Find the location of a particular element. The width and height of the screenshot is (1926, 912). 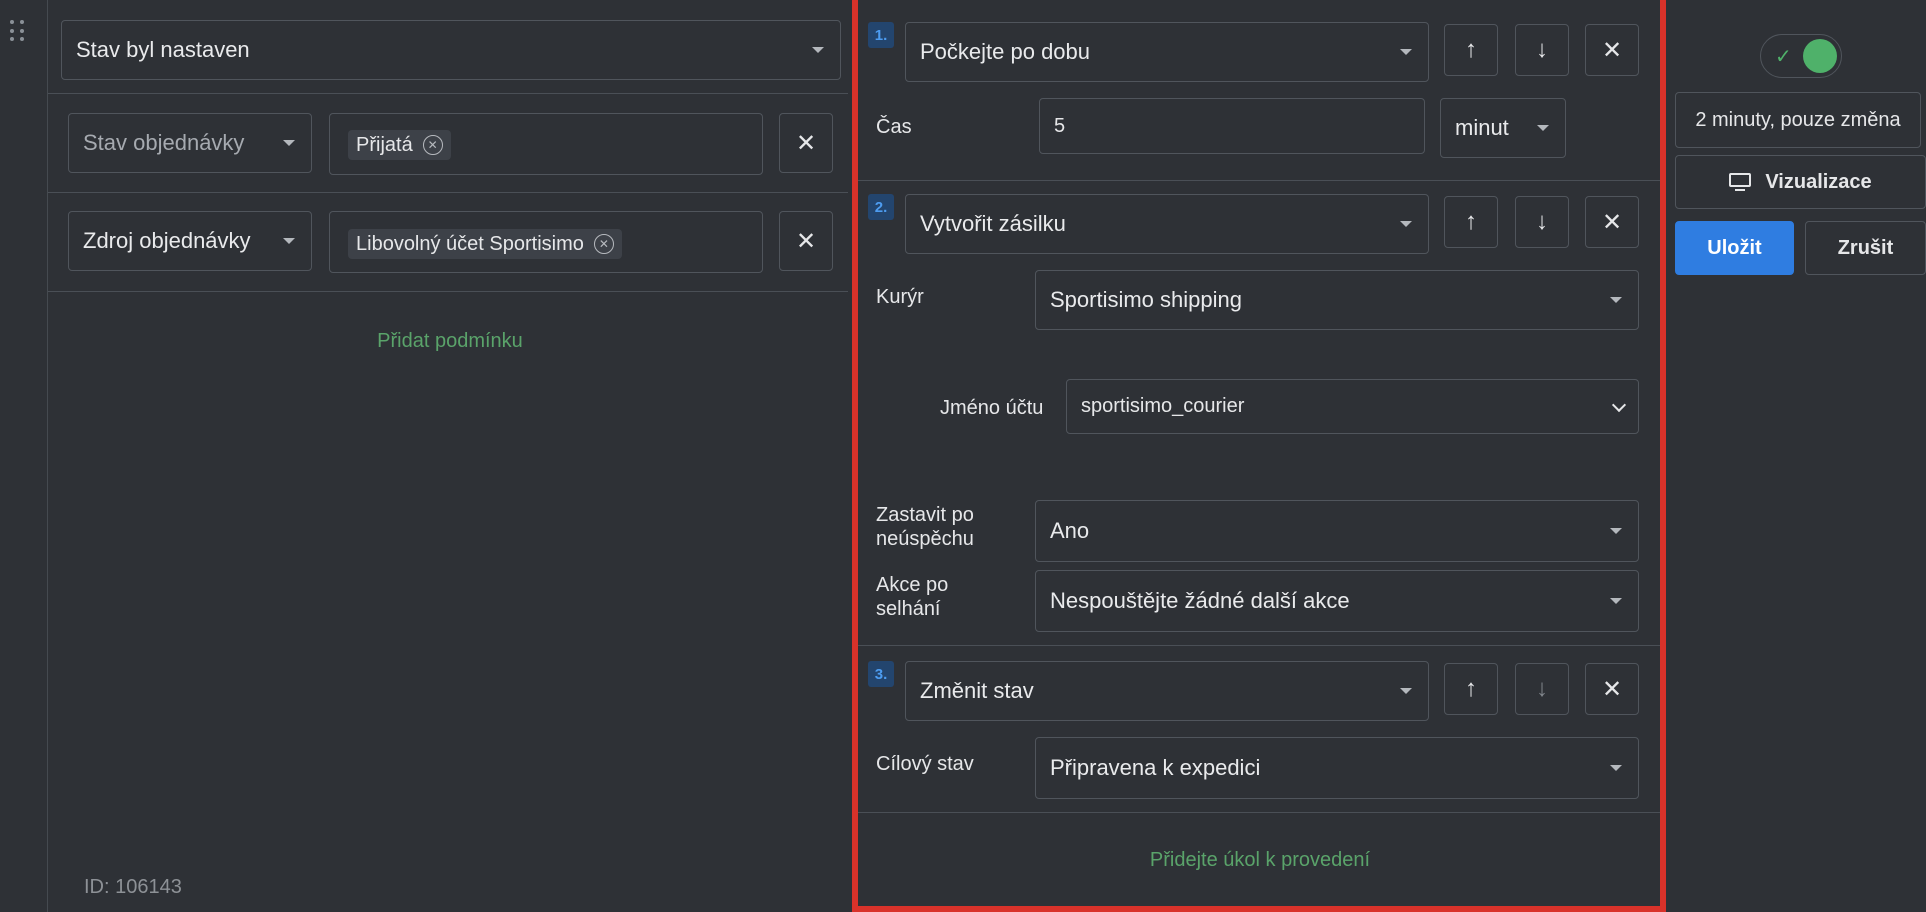

trigger-select-value: Stav byl nastaven is located at coordinates (163, 49).